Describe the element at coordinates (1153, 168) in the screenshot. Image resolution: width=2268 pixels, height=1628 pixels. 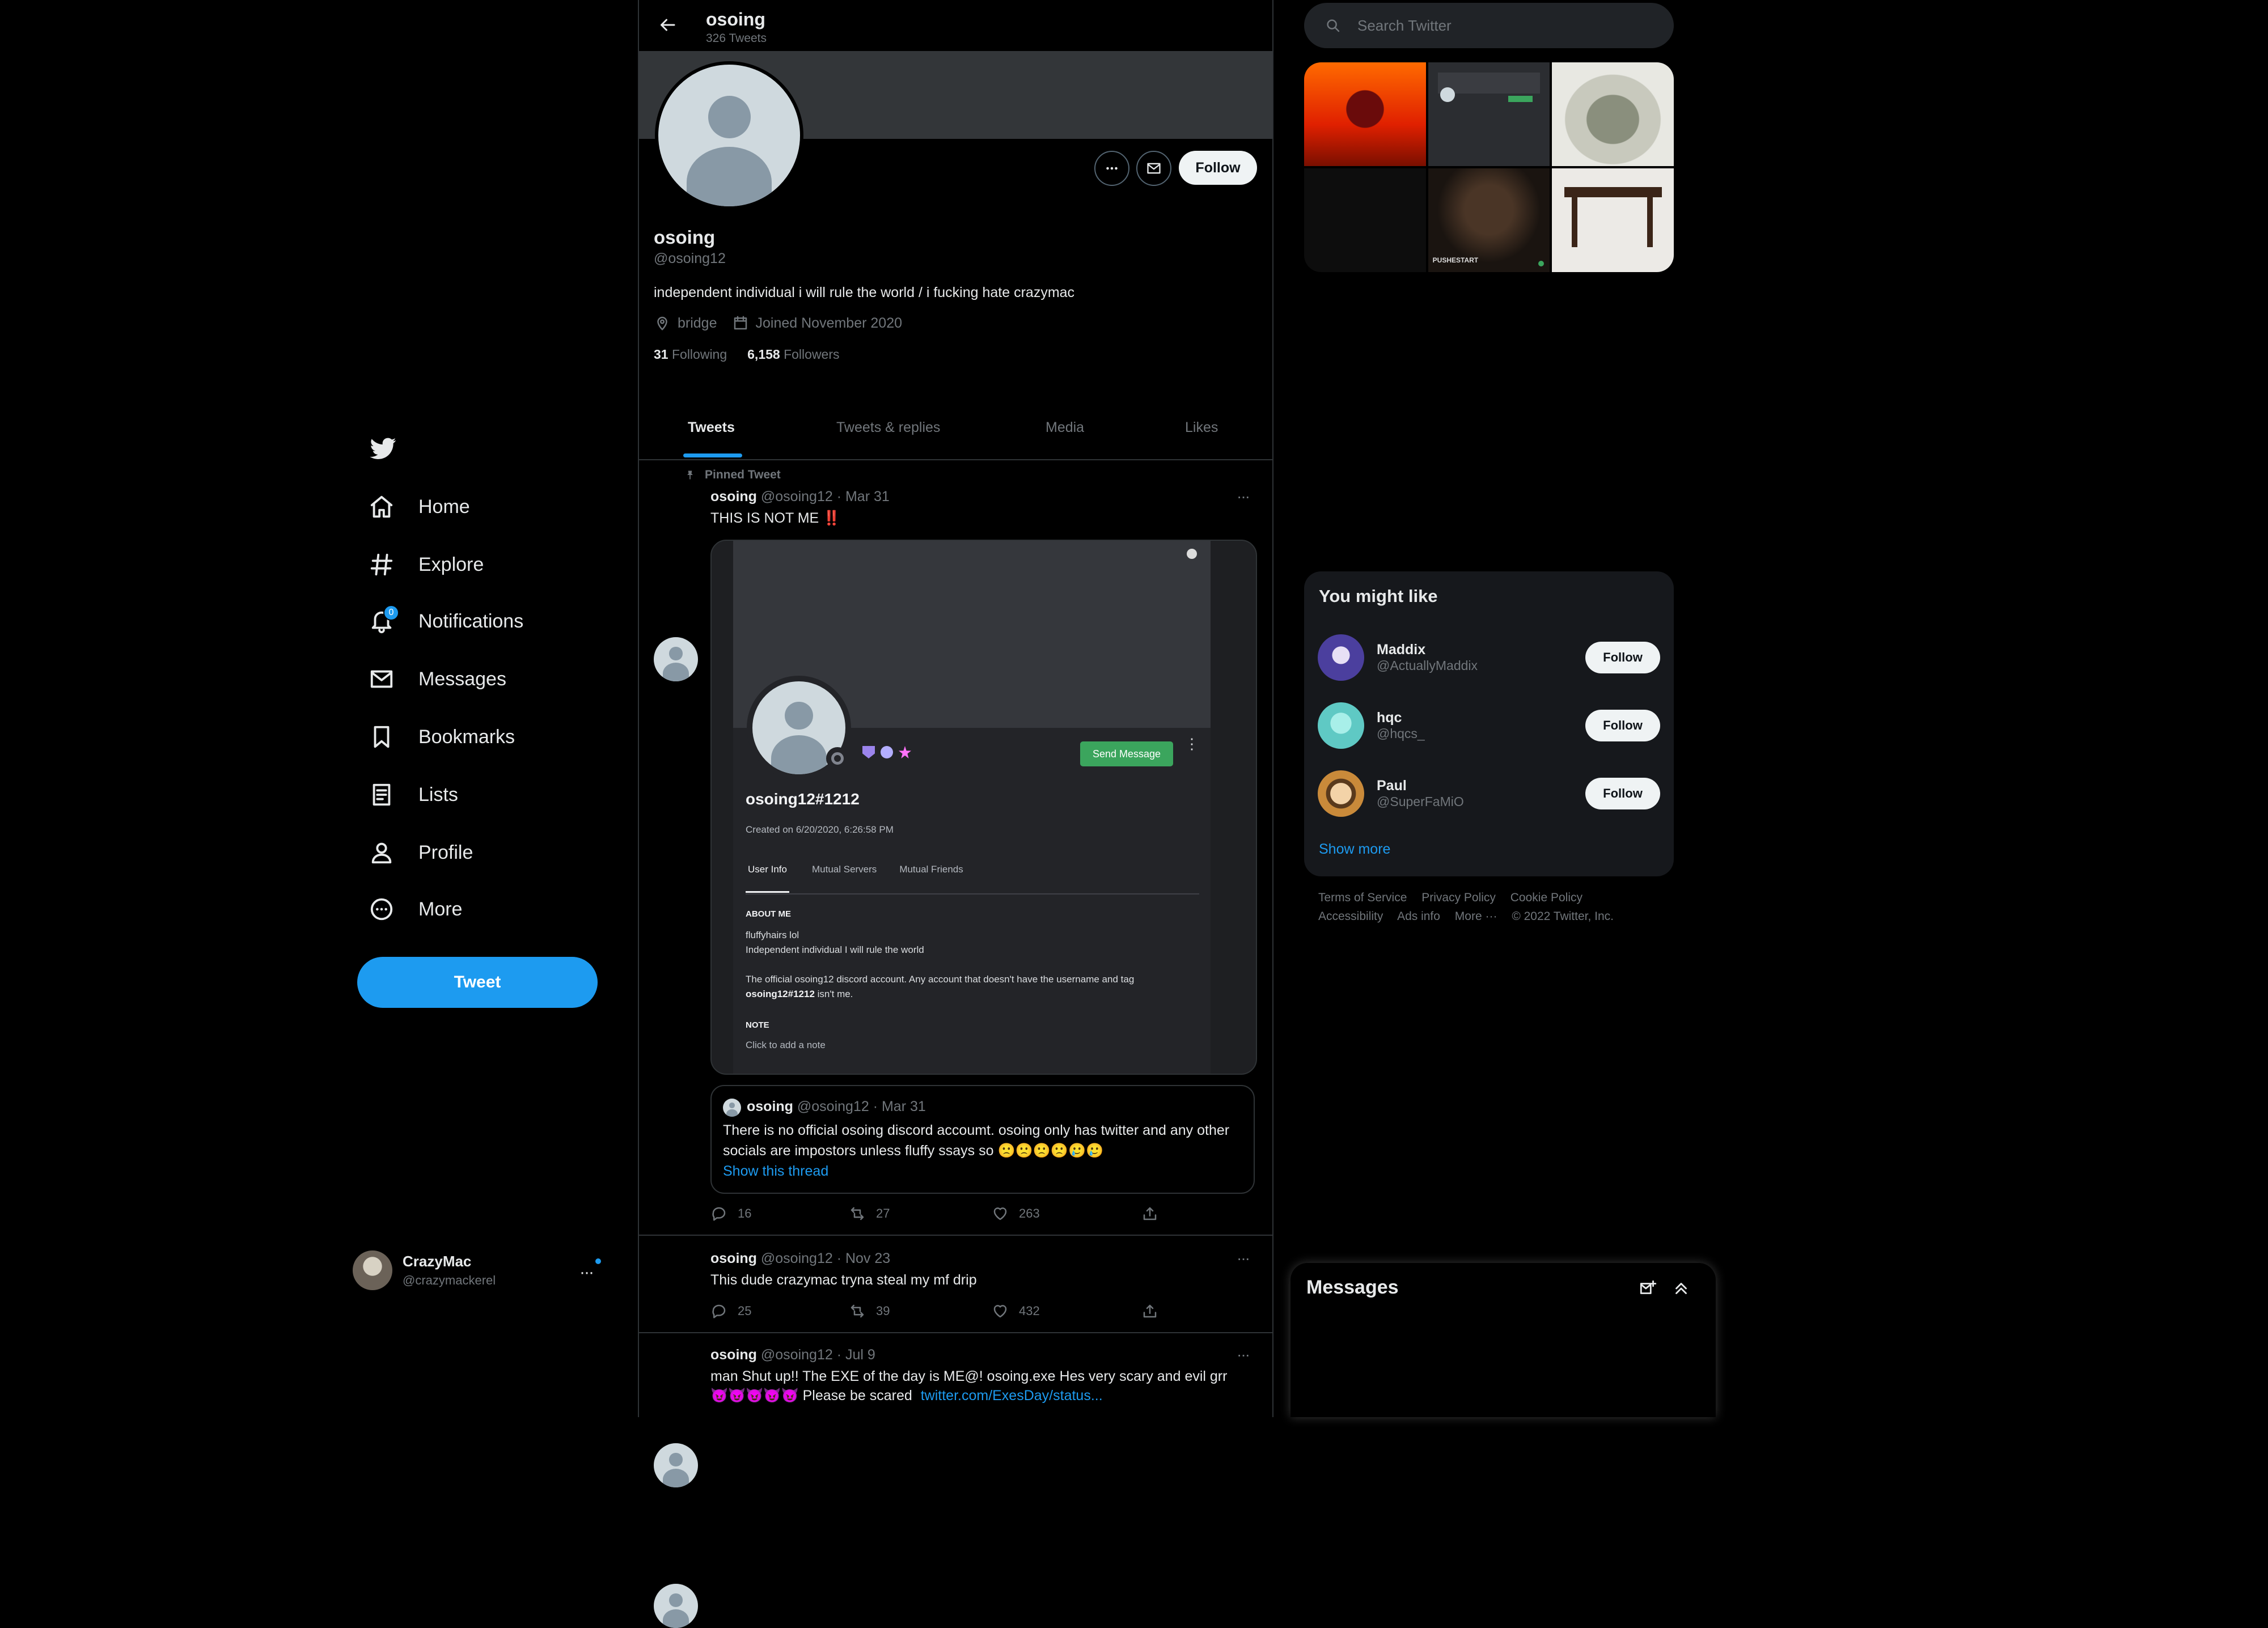
I see `message-button` at that location.